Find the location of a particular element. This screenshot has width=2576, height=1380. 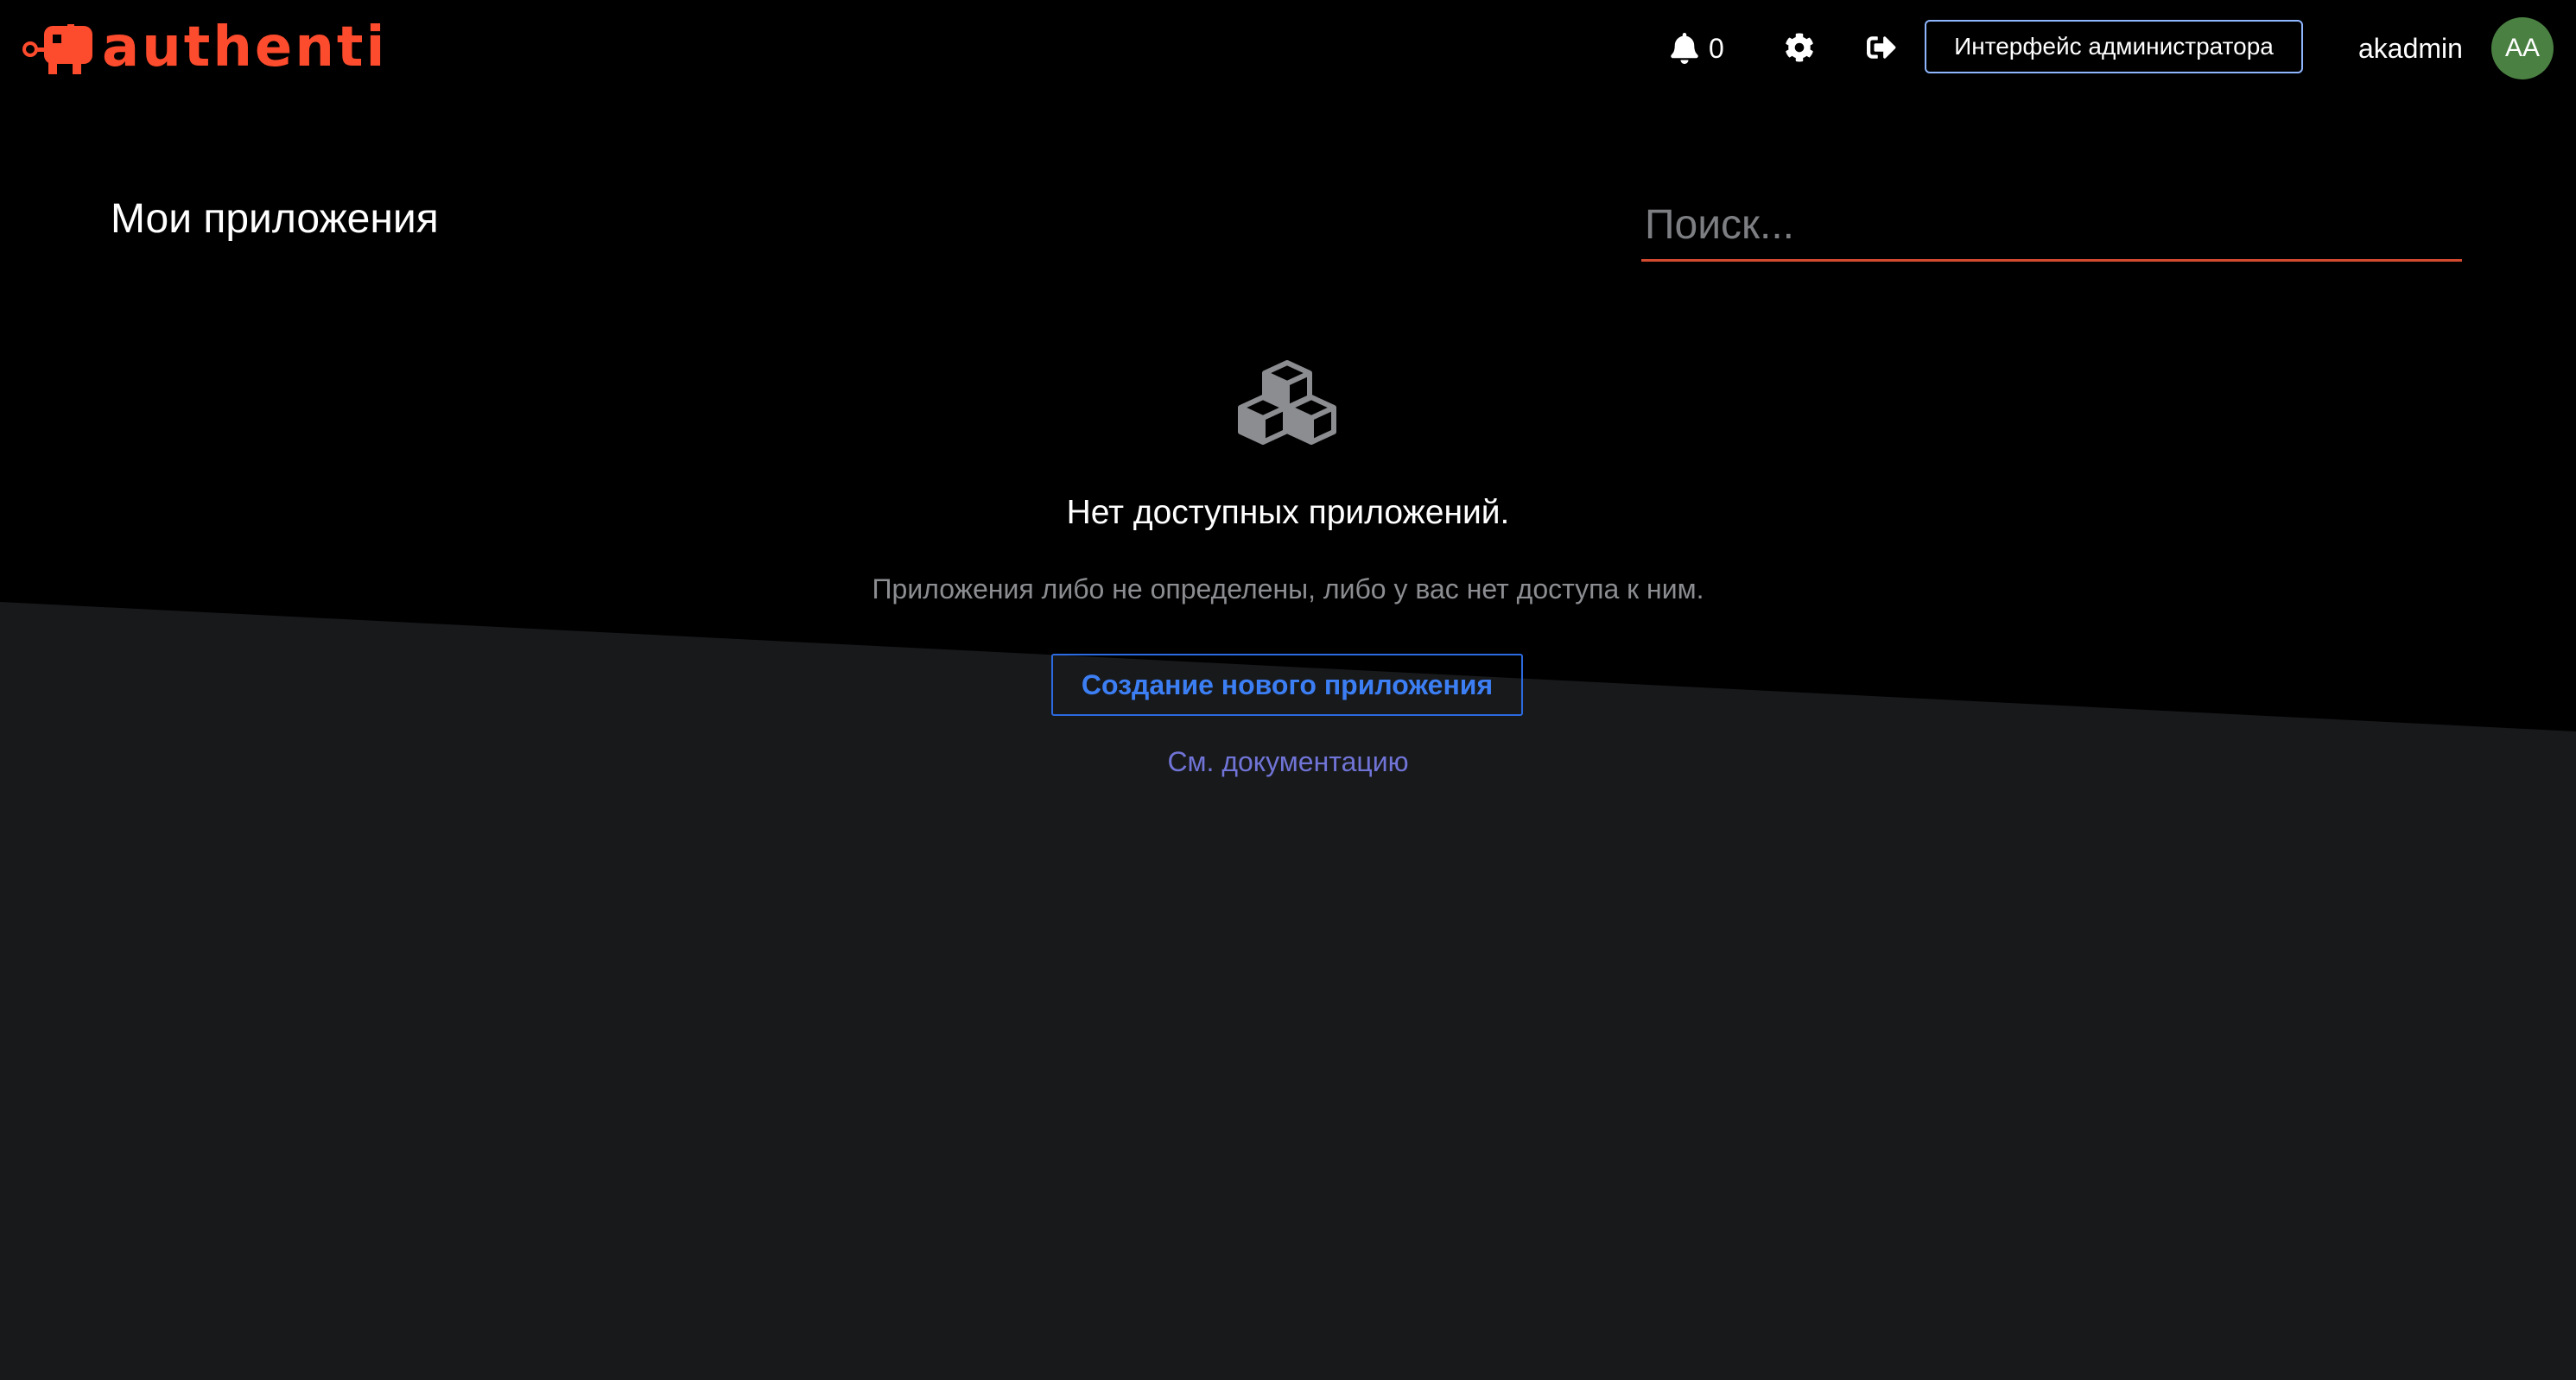

avatar: AA is located at coordinates (2522, 48).